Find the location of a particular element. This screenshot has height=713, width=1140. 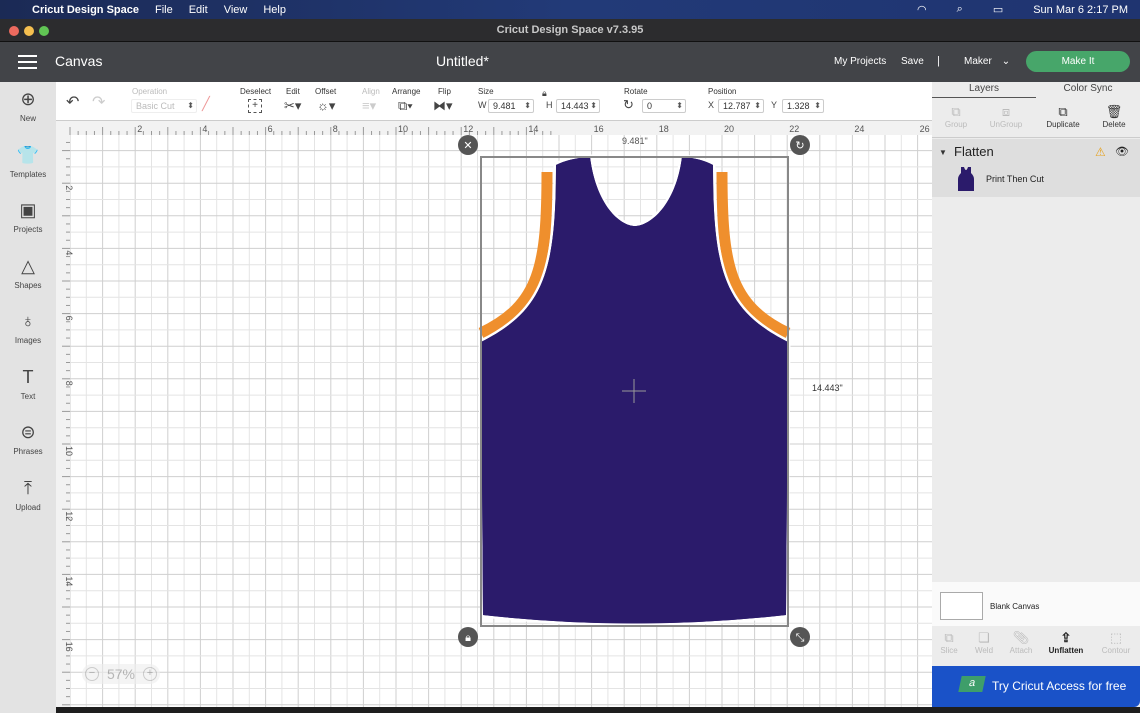

flip-icon: ⧓▾ is located at coordinates (443, 106).